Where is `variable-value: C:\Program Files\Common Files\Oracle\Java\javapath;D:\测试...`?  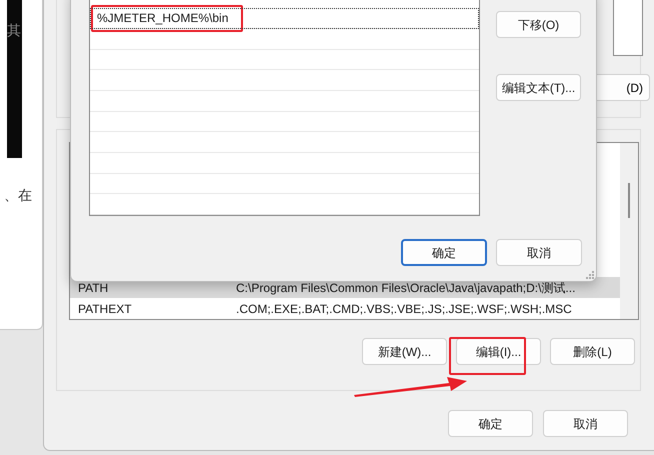 variable-value: C:\Program Files\Common Files\Oracle\Java\javapath;D:\测试... is located at coordinates (406, 288).